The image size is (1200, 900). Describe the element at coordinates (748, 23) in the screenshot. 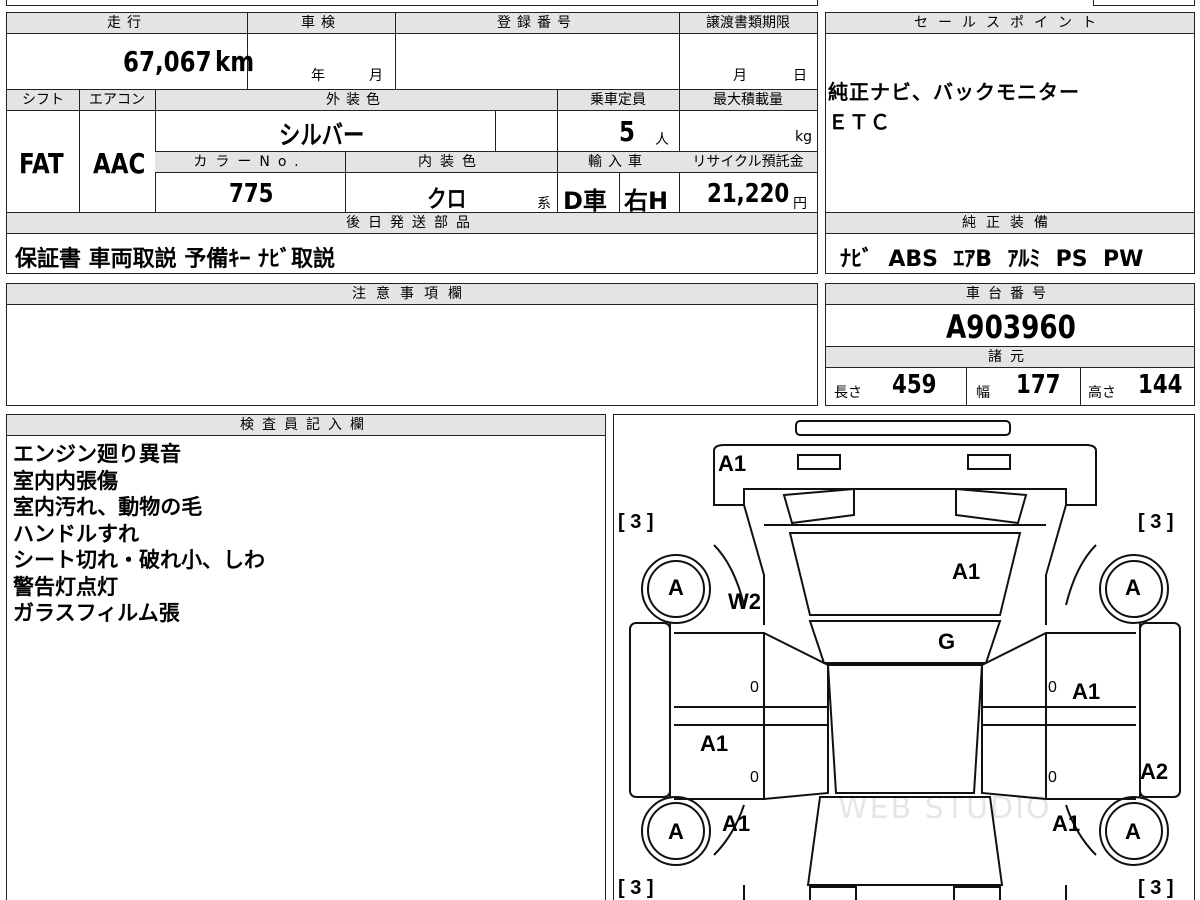

I see `transfer-deadline-label: 譲渡書類期限` at that location.